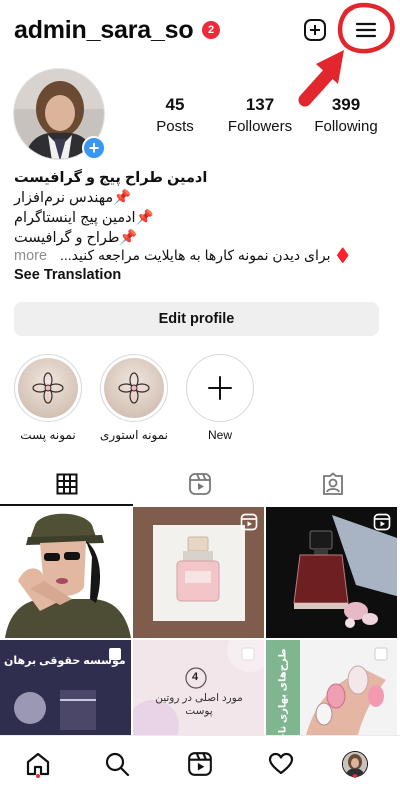 This screenshot has width=400, height=791. Describe the element at coordinates (346, 126) in the screenshot. I see `following-label: Following` at that location.